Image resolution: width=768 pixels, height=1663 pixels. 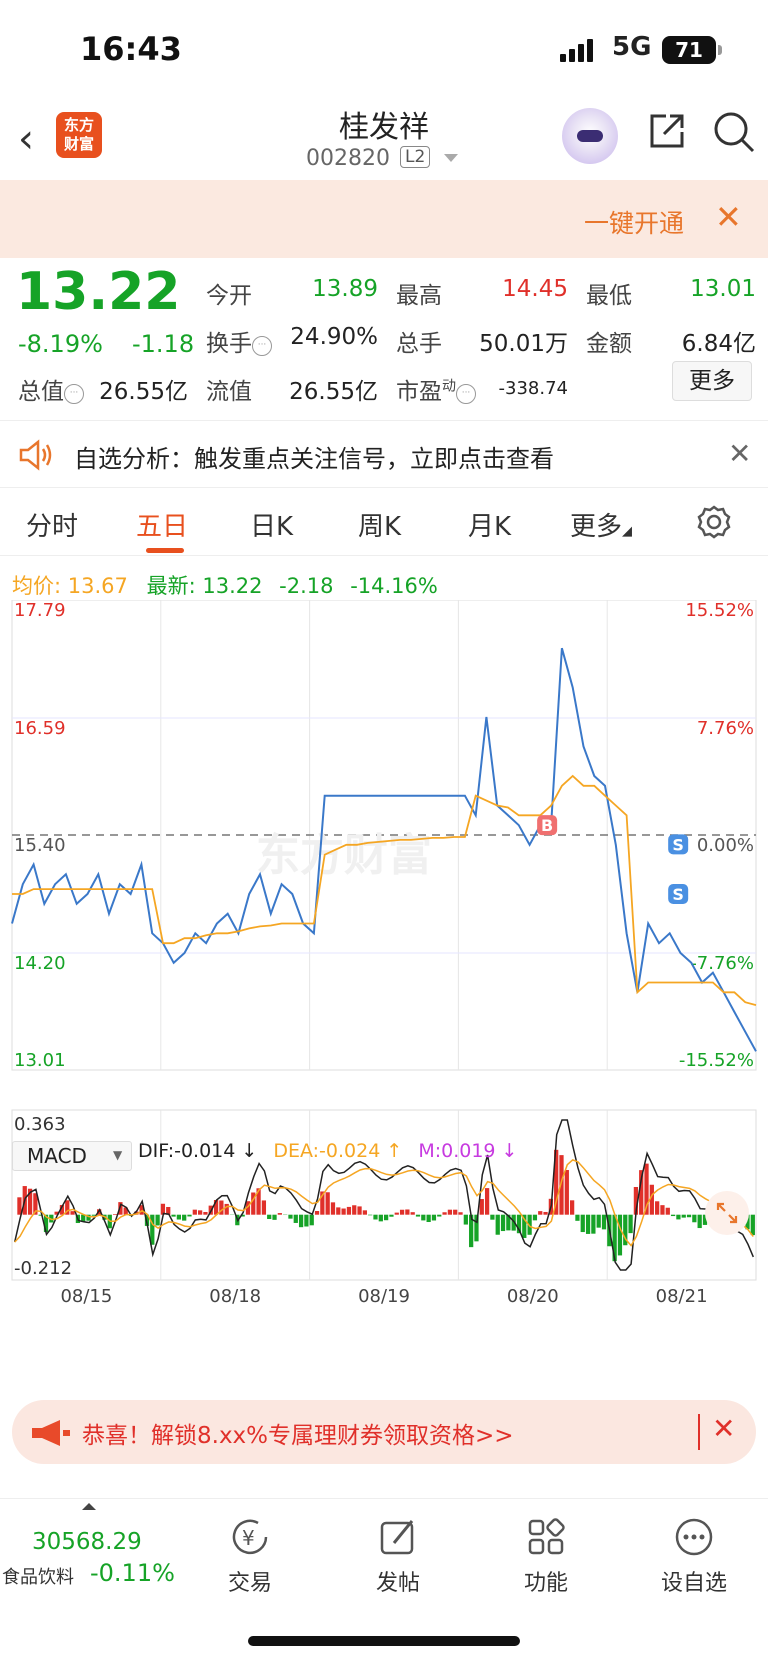 What do you see at coordinates (489, 524) in the screenshot?
I see `tab-monthly-k: 月K` at bounding box center [489, 524].